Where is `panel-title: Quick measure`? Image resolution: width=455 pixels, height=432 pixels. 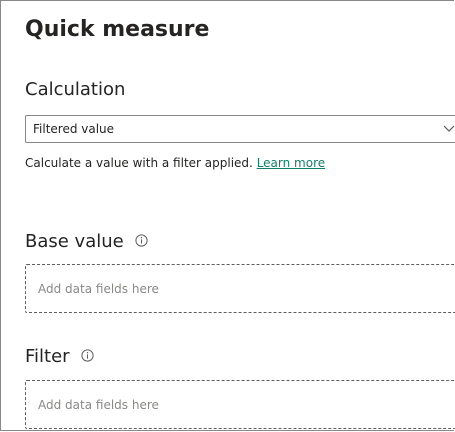
panel-title: Quick measure is located at coordinates (117, 29).